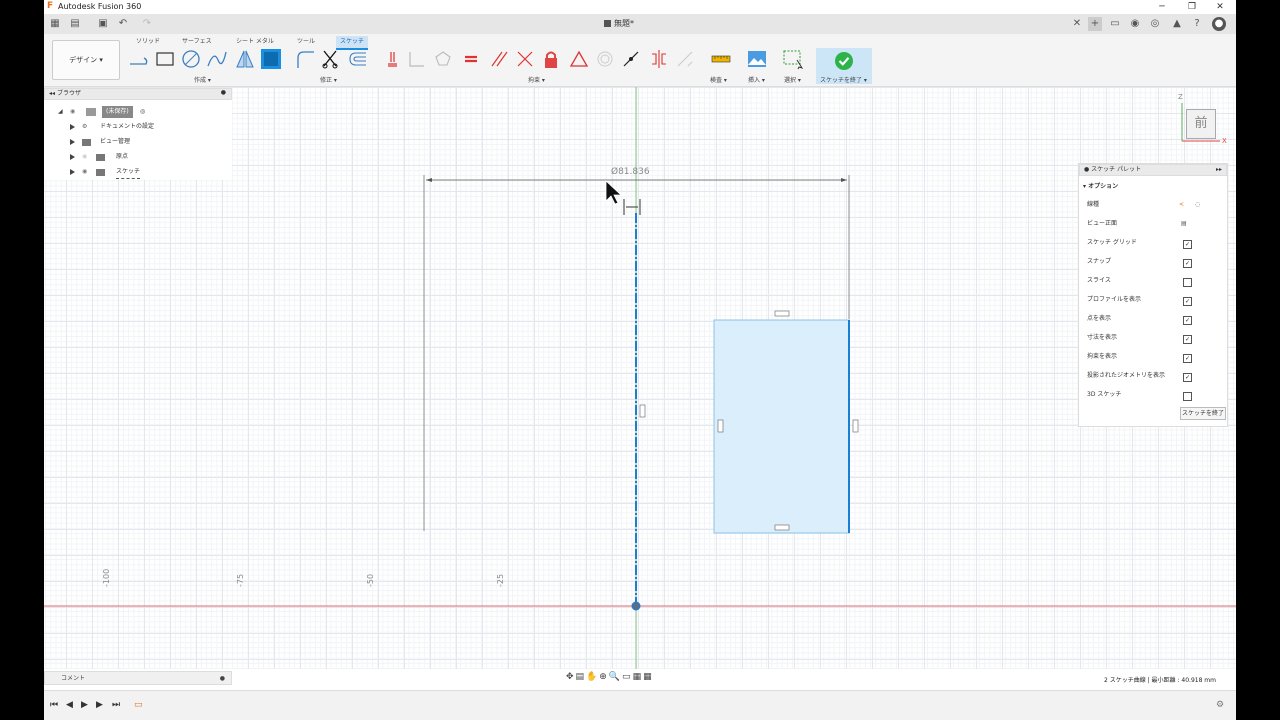 This screenshot has width=1280, height=720. What do you see at coordinates (1095, 24) in the screenshot?
I see `new-tab-icon: +` at bounding box center [1095, 24].